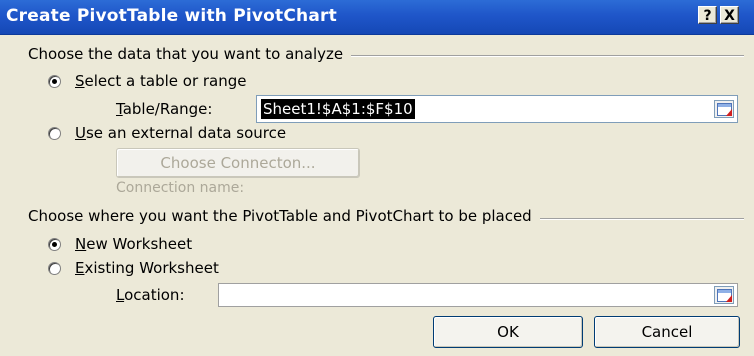 This screenshot has width=754, height=356. What do you see at coordinates (497, 109) in the screenshot?
I see `table-range-input: Sheet1!$A$1:$F$10` at bounding box center [497, 109].